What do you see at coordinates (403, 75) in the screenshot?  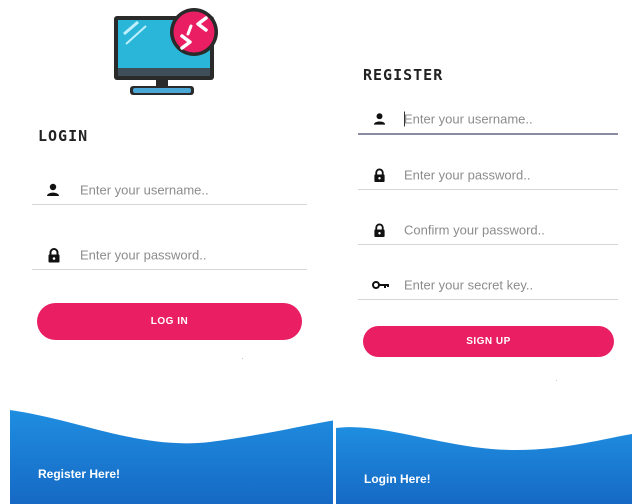 I see `register-heading: REGISTER` at bounding box center [403, 75].